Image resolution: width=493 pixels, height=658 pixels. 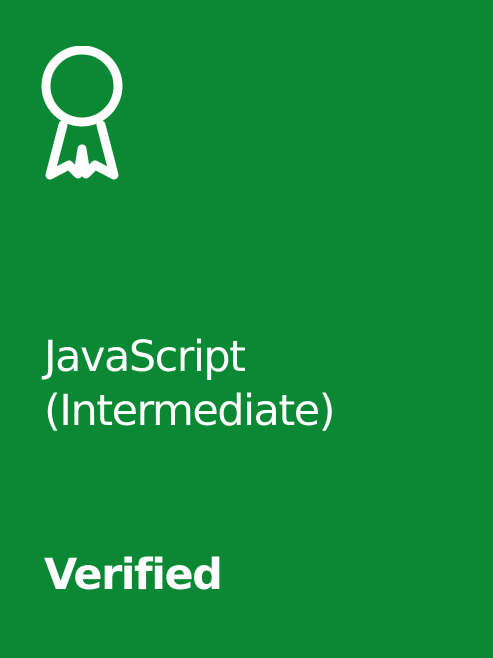 I want to click on award-ribbon-icon, so click(x=82, y=116).